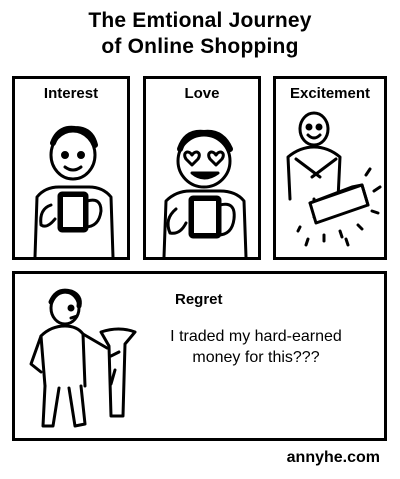 The width and height of the screenshot is (400, 479). What do you see at coordinates (333, 458) in the screenshot?
I see `credit-url: annyhe.com` at bounding box center [333, 458].